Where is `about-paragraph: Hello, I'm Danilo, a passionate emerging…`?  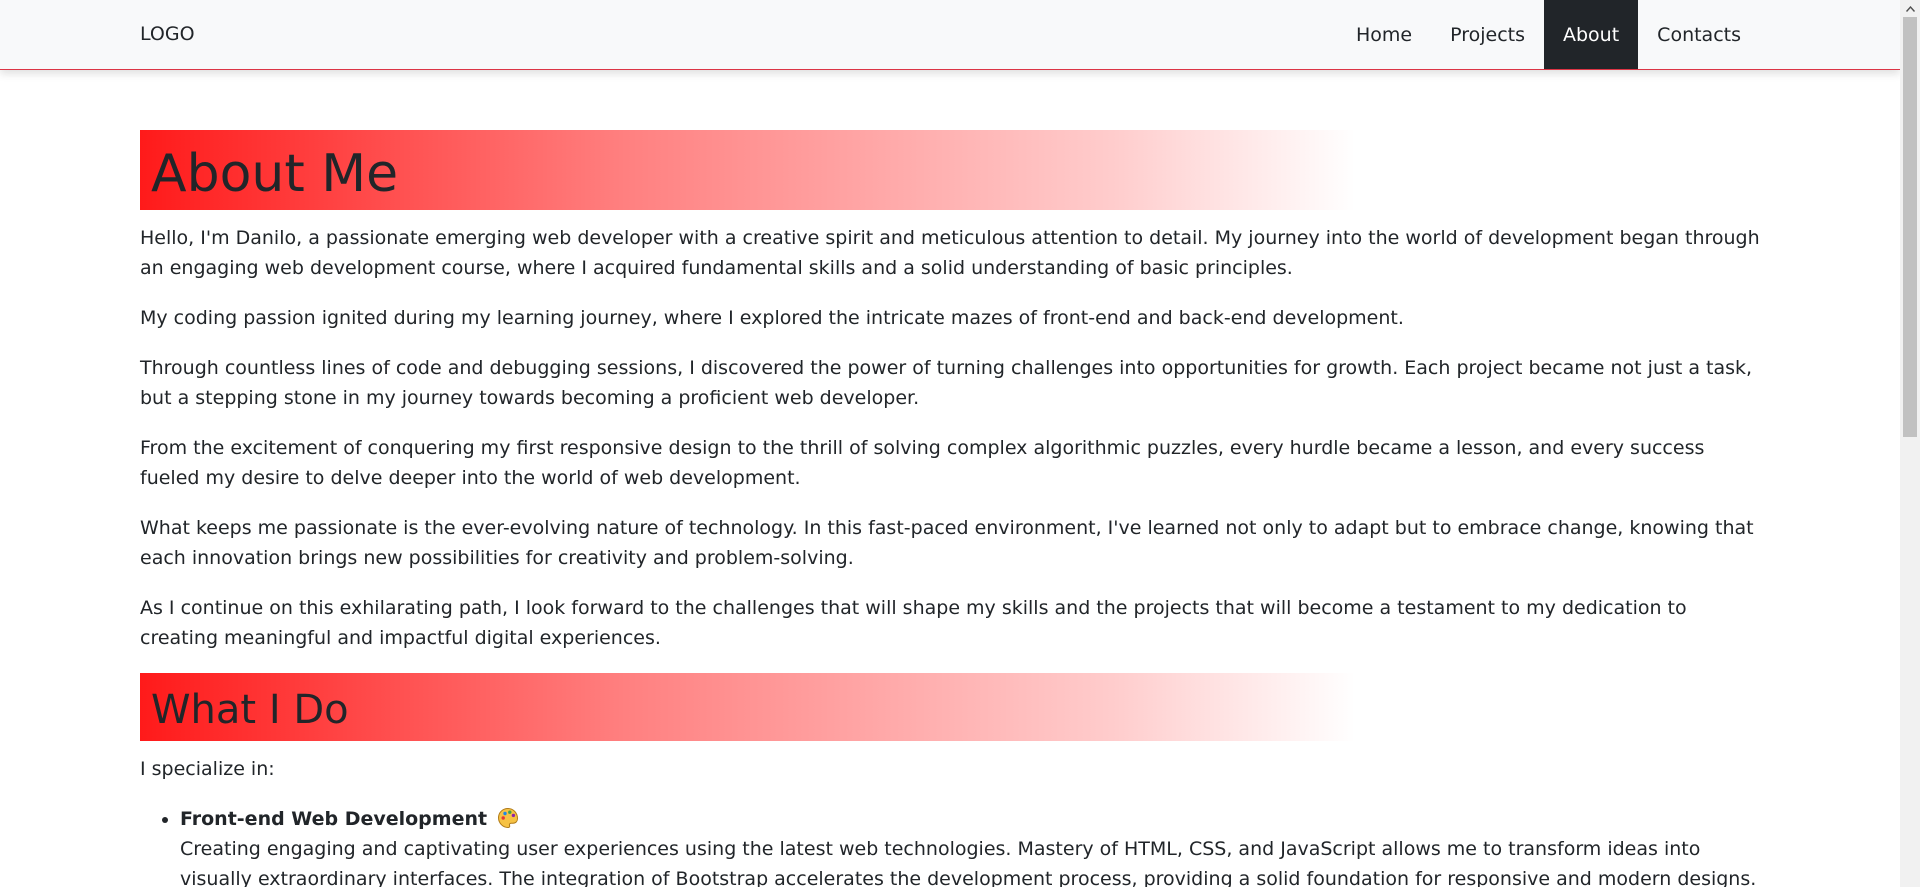
about-paragraph: Hello, I'm Danilo, a passionate emerging… is located at coordinates (950, 253).